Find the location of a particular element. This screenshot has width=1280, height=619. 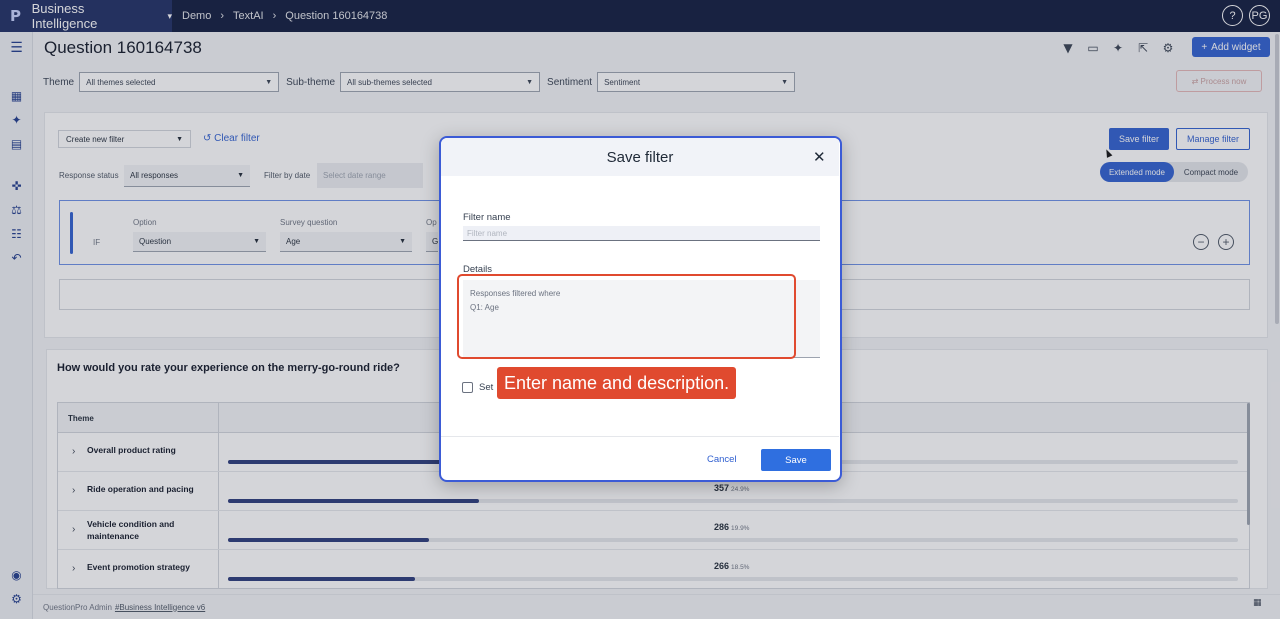

instruction-callout: Enter name and description. is located at coordinates (617, 383).